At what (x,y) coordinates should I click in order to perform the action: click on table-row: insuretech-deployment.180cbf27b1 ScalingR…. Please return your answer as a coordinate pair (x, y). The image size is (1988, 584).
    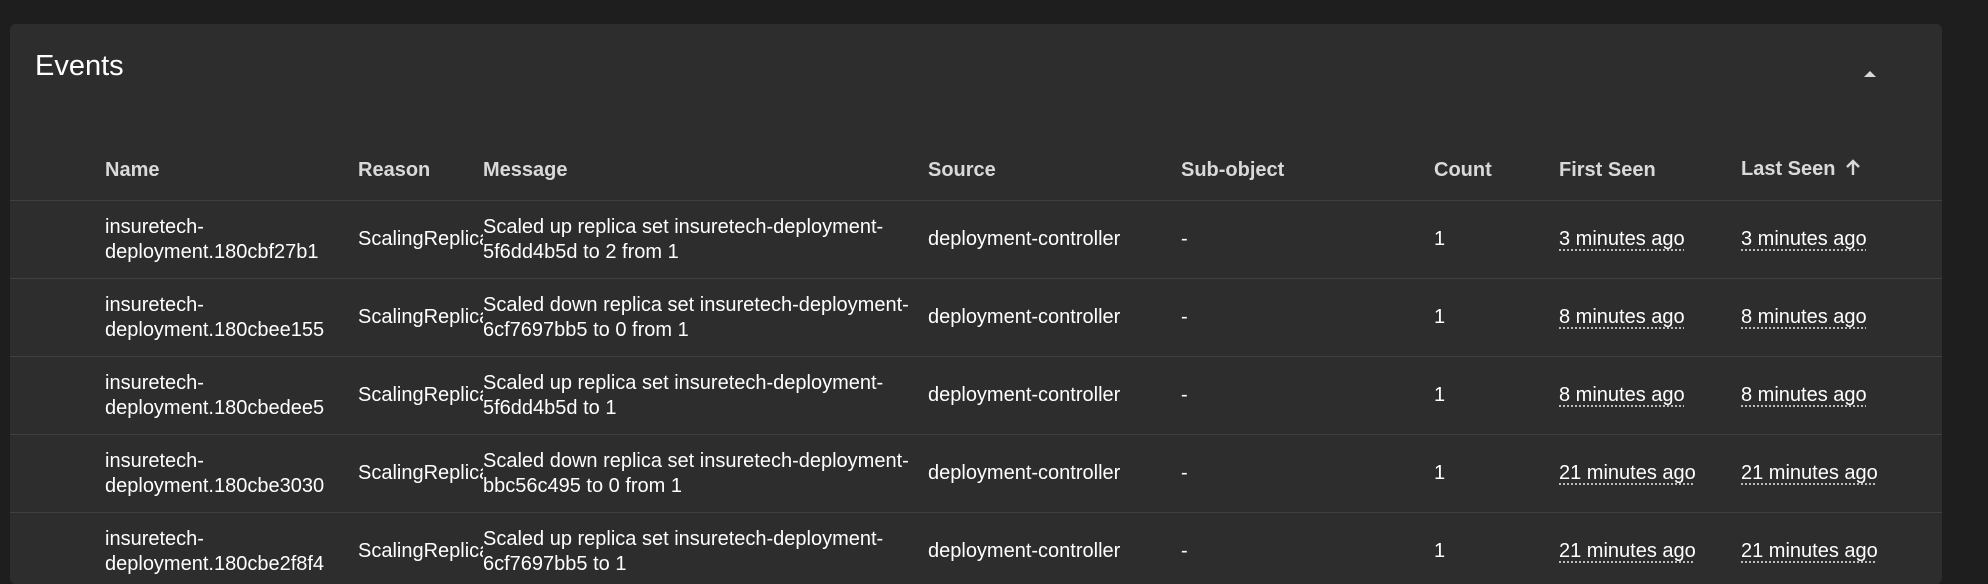
    Looking at the image, I should click on (976, 240).